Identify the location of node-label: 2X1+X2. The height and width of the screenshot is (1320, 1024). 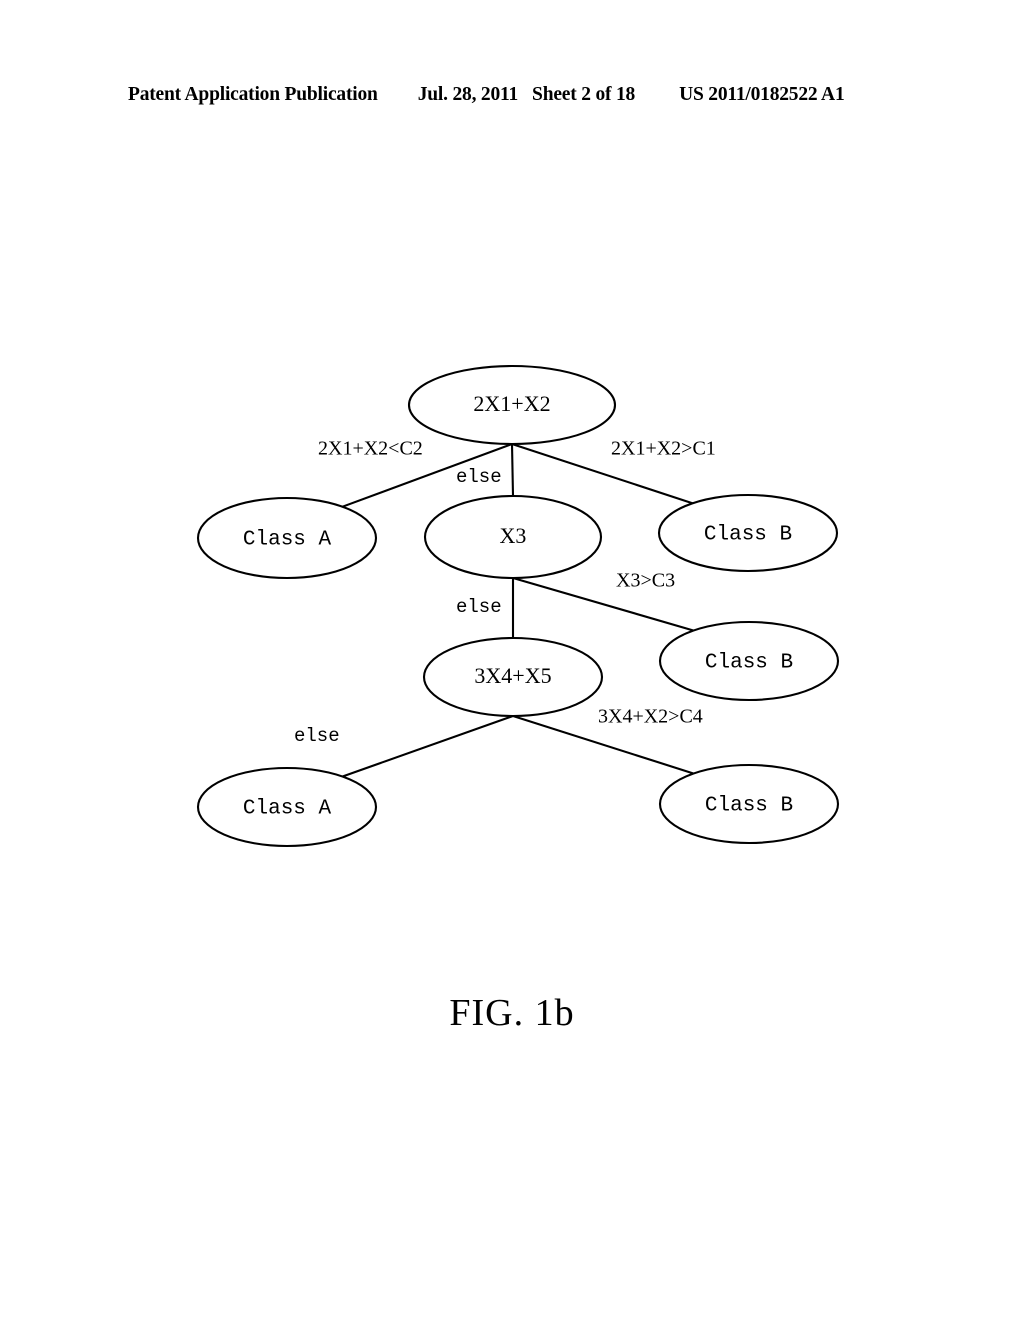
(511, 403).